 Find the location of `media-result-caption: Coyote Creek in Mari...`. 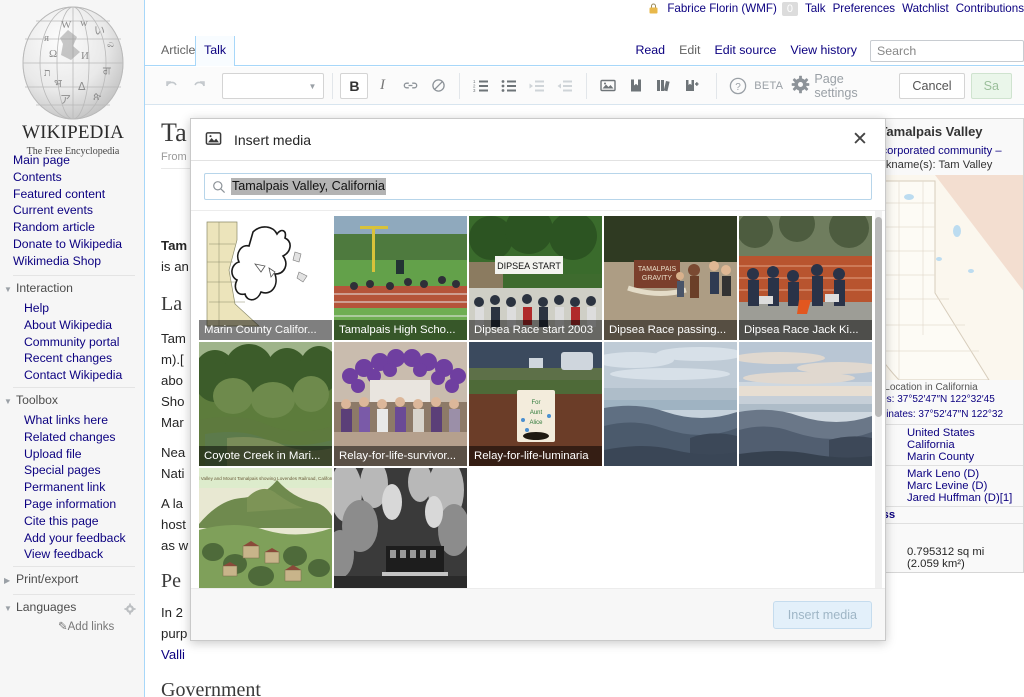

media-result-caption: Coyote Creek in Mari... is located at coordinates (265, 456).